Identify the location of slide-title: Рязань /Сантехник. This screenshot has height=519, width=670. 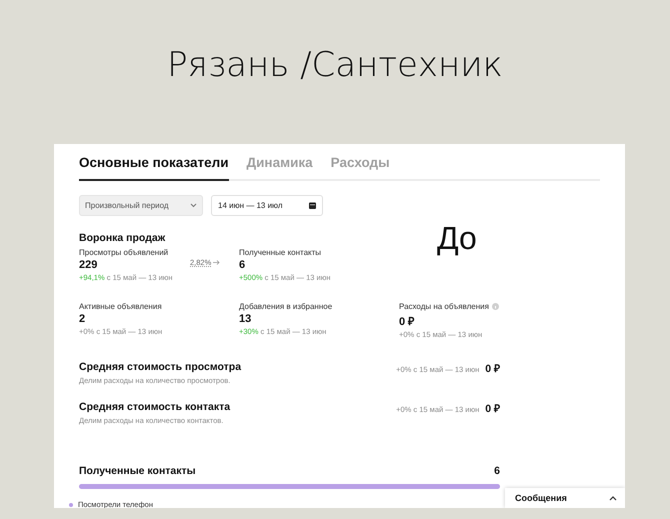
(335, 65).